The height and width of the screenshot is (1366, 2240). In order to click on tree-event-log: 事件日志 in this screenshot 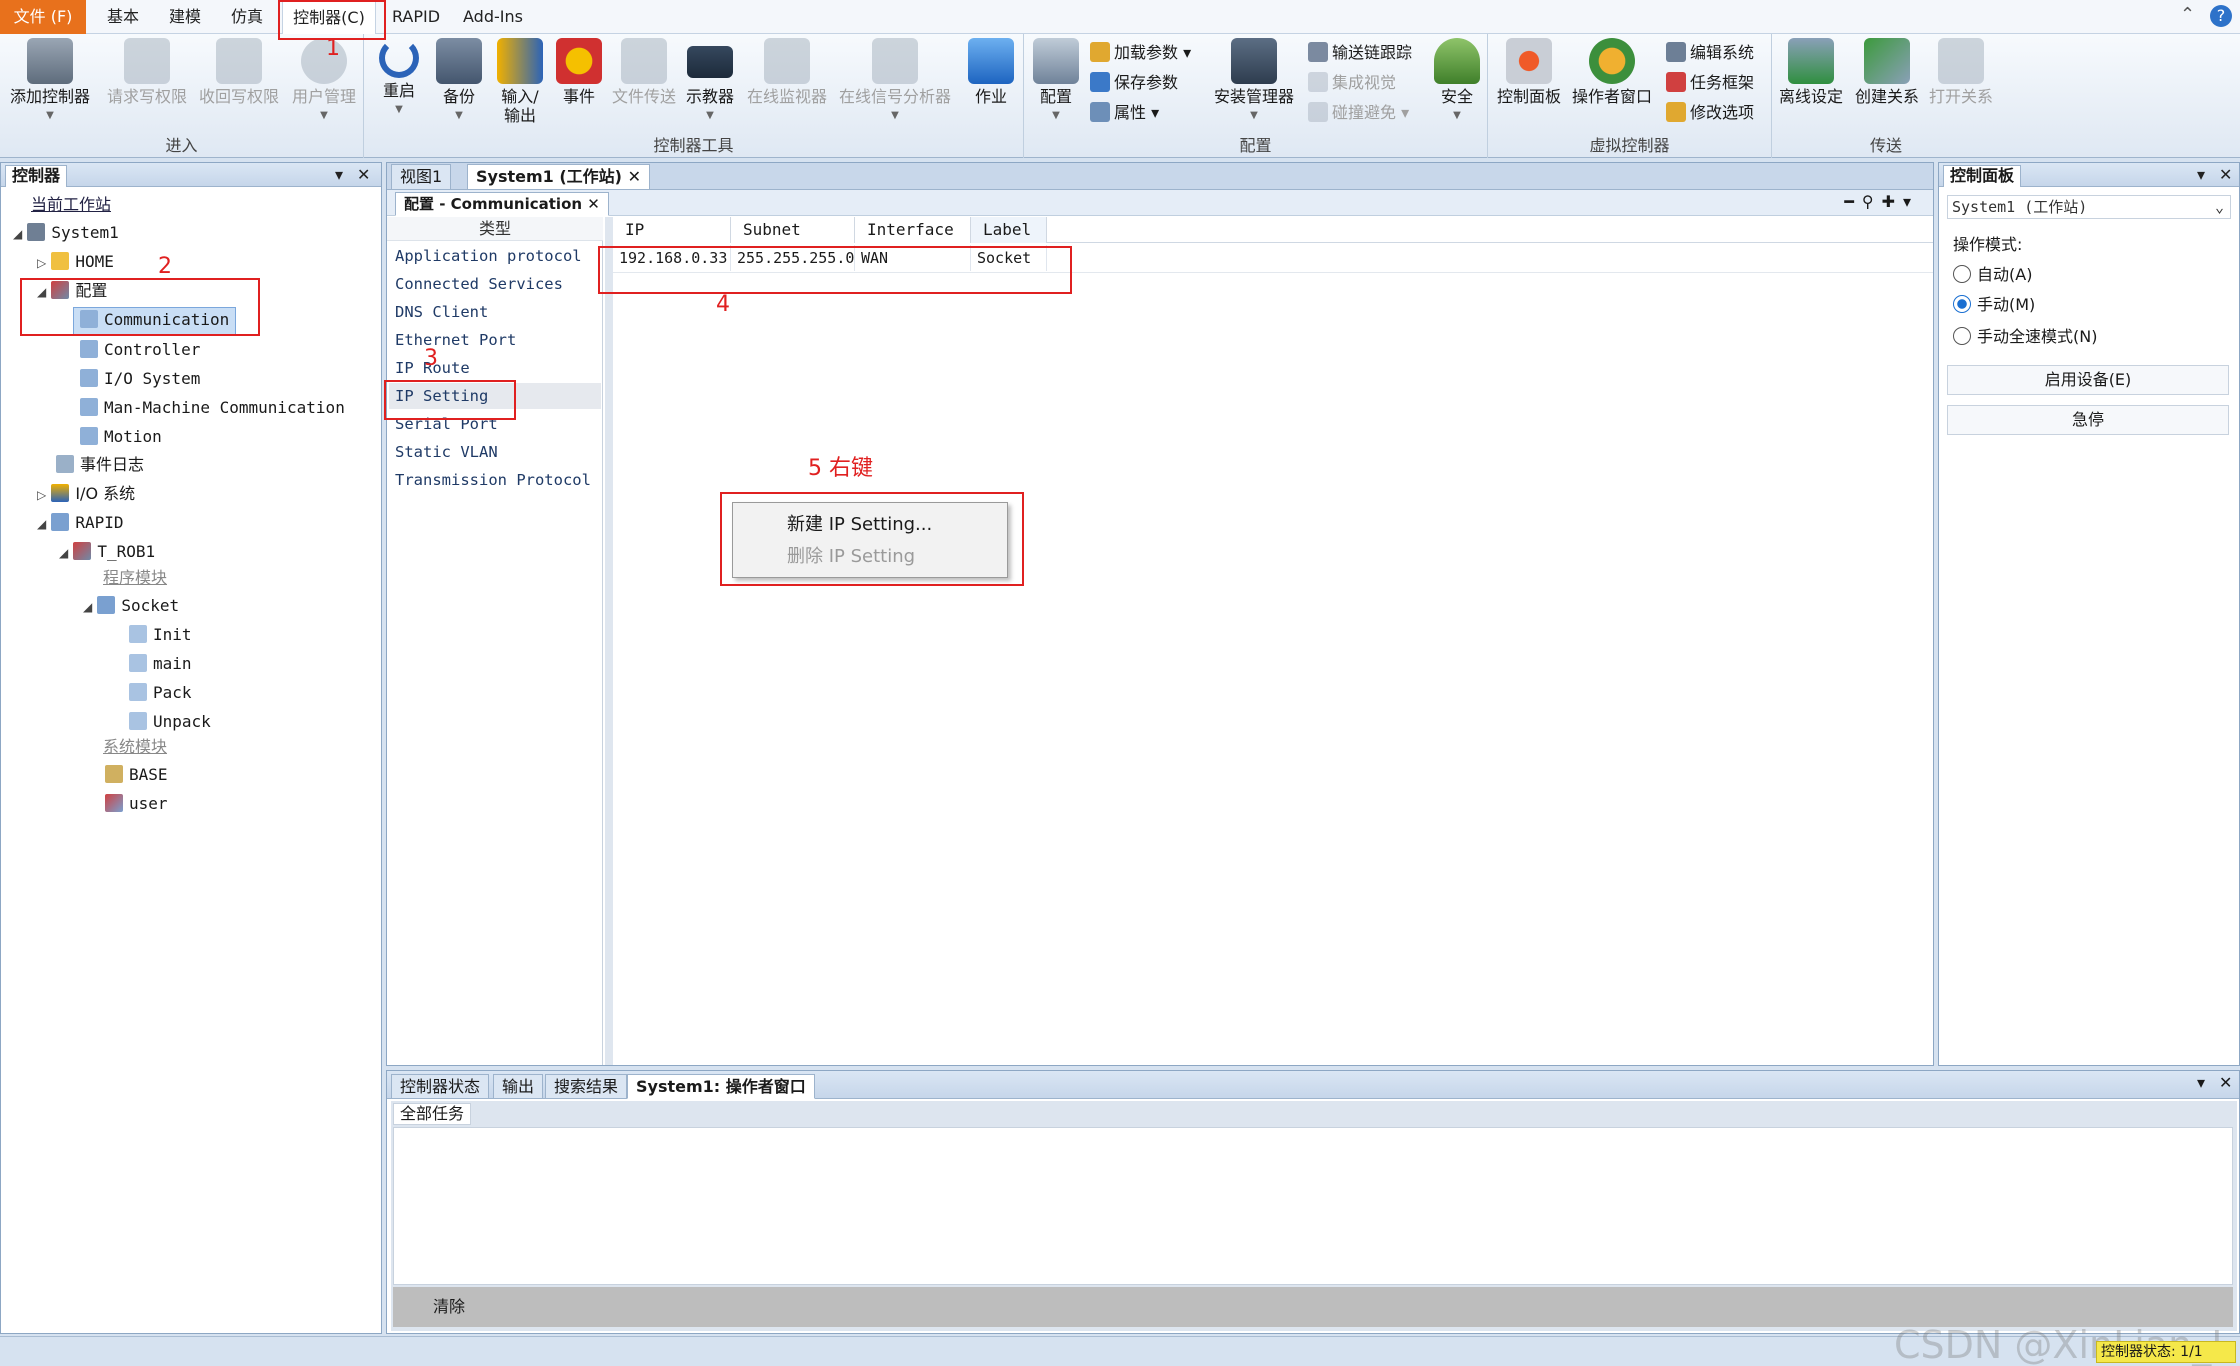, I will do `click(100, 465)`.